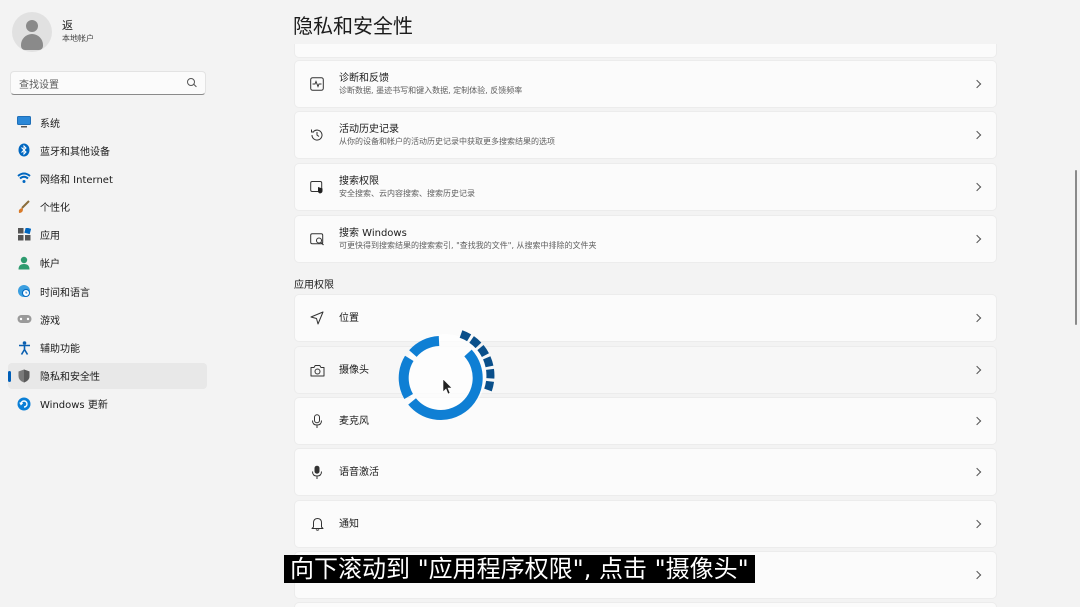 The image size is (1080, 607). I want to click on person-icon, so click(24, 263).